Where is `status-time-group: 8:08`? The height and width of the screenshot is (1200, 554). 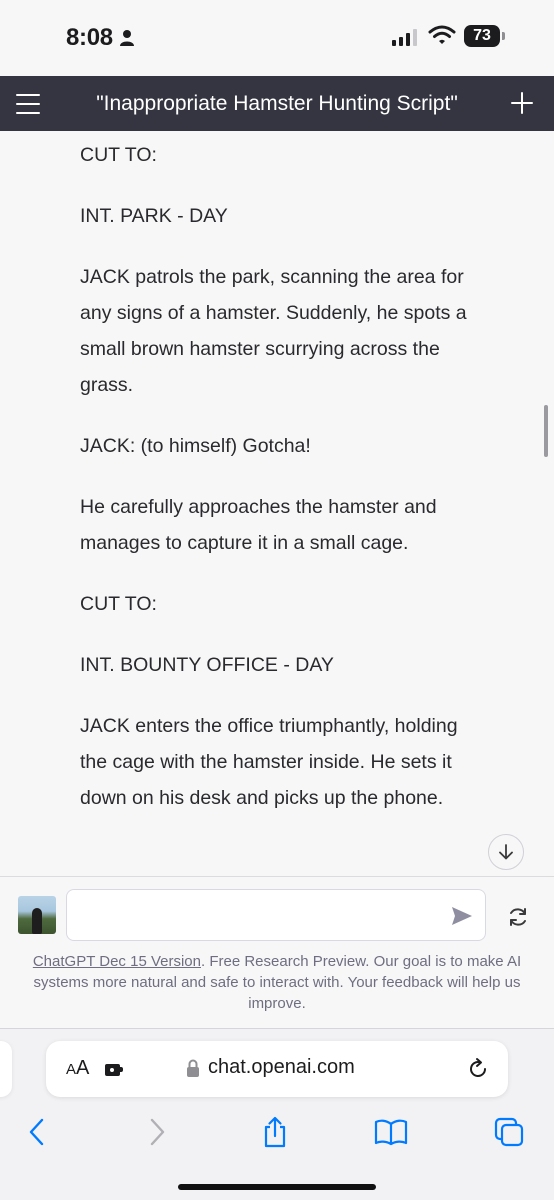
status-time-group: 8:08 is located at coordinates (100, 38).